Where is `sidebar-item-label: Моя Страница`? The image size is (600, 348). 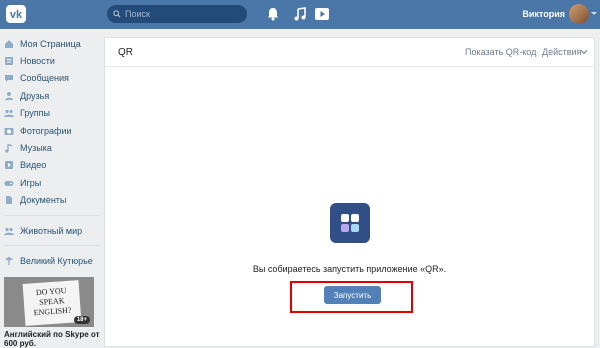
sidebar-item-label: Моя Страница is located at coordinates (50, 43).